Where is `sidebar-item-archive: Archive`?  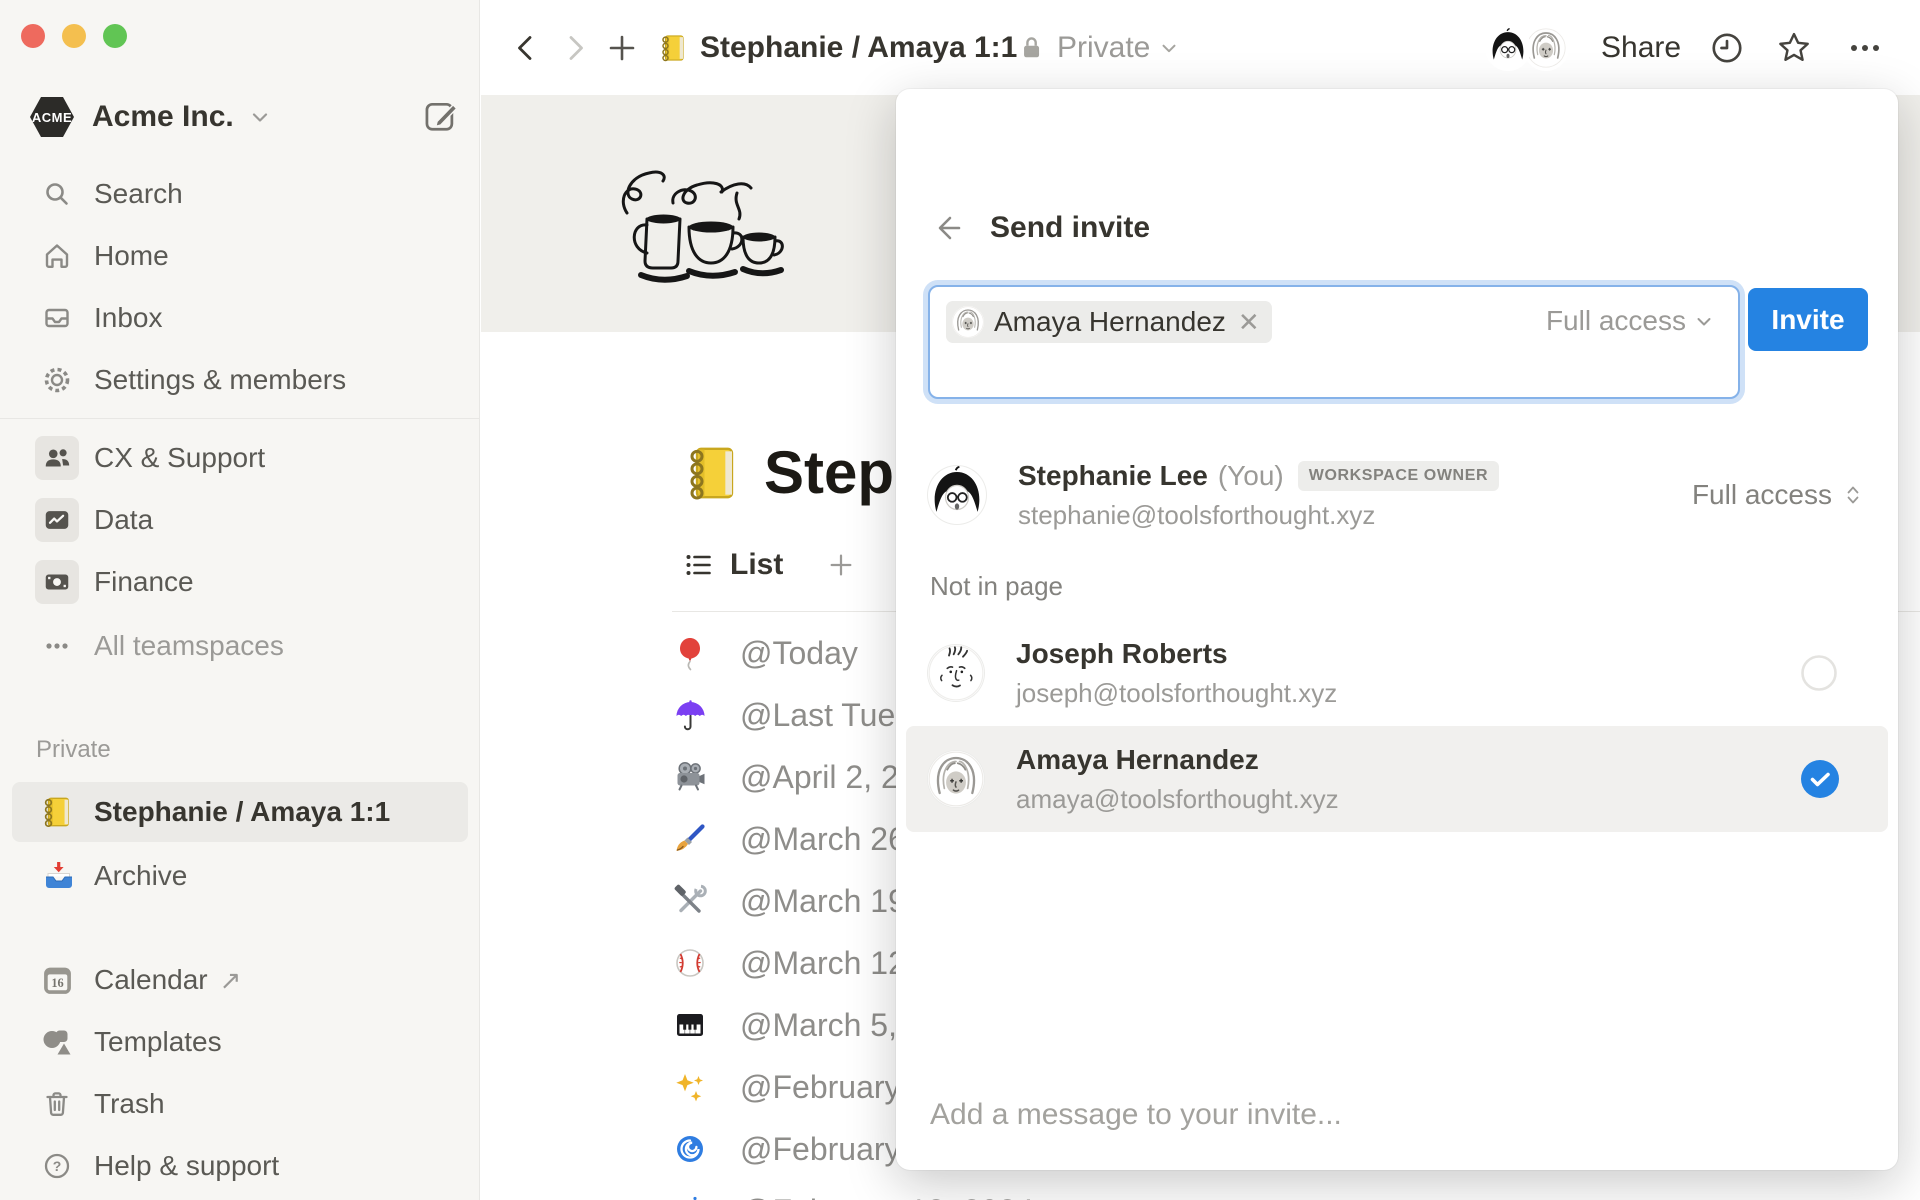
sidebar-item-archive: Archive is located at coordinates (240, 876).